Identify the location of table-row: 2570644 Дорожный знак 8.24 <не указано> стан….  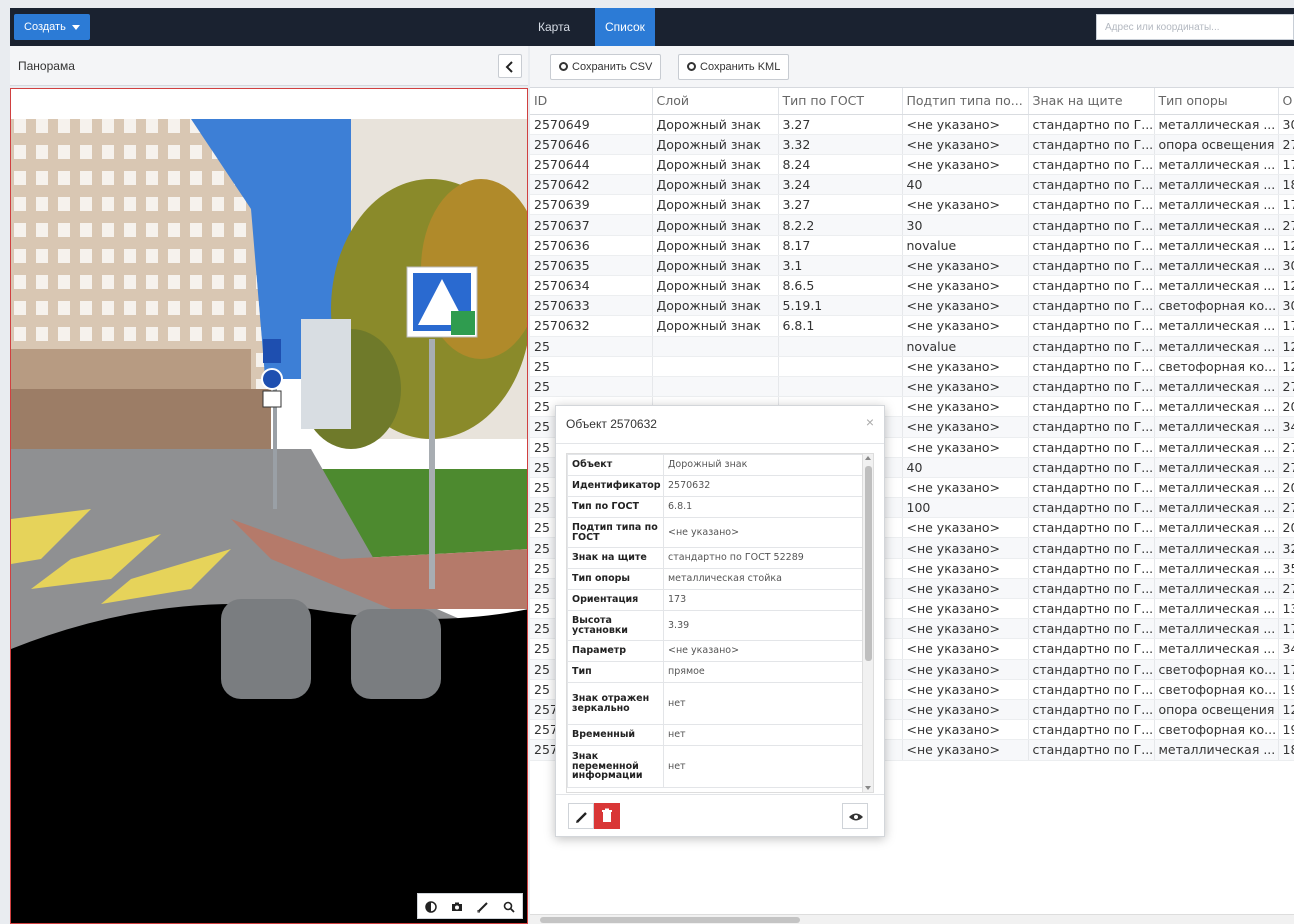
(912, 165).